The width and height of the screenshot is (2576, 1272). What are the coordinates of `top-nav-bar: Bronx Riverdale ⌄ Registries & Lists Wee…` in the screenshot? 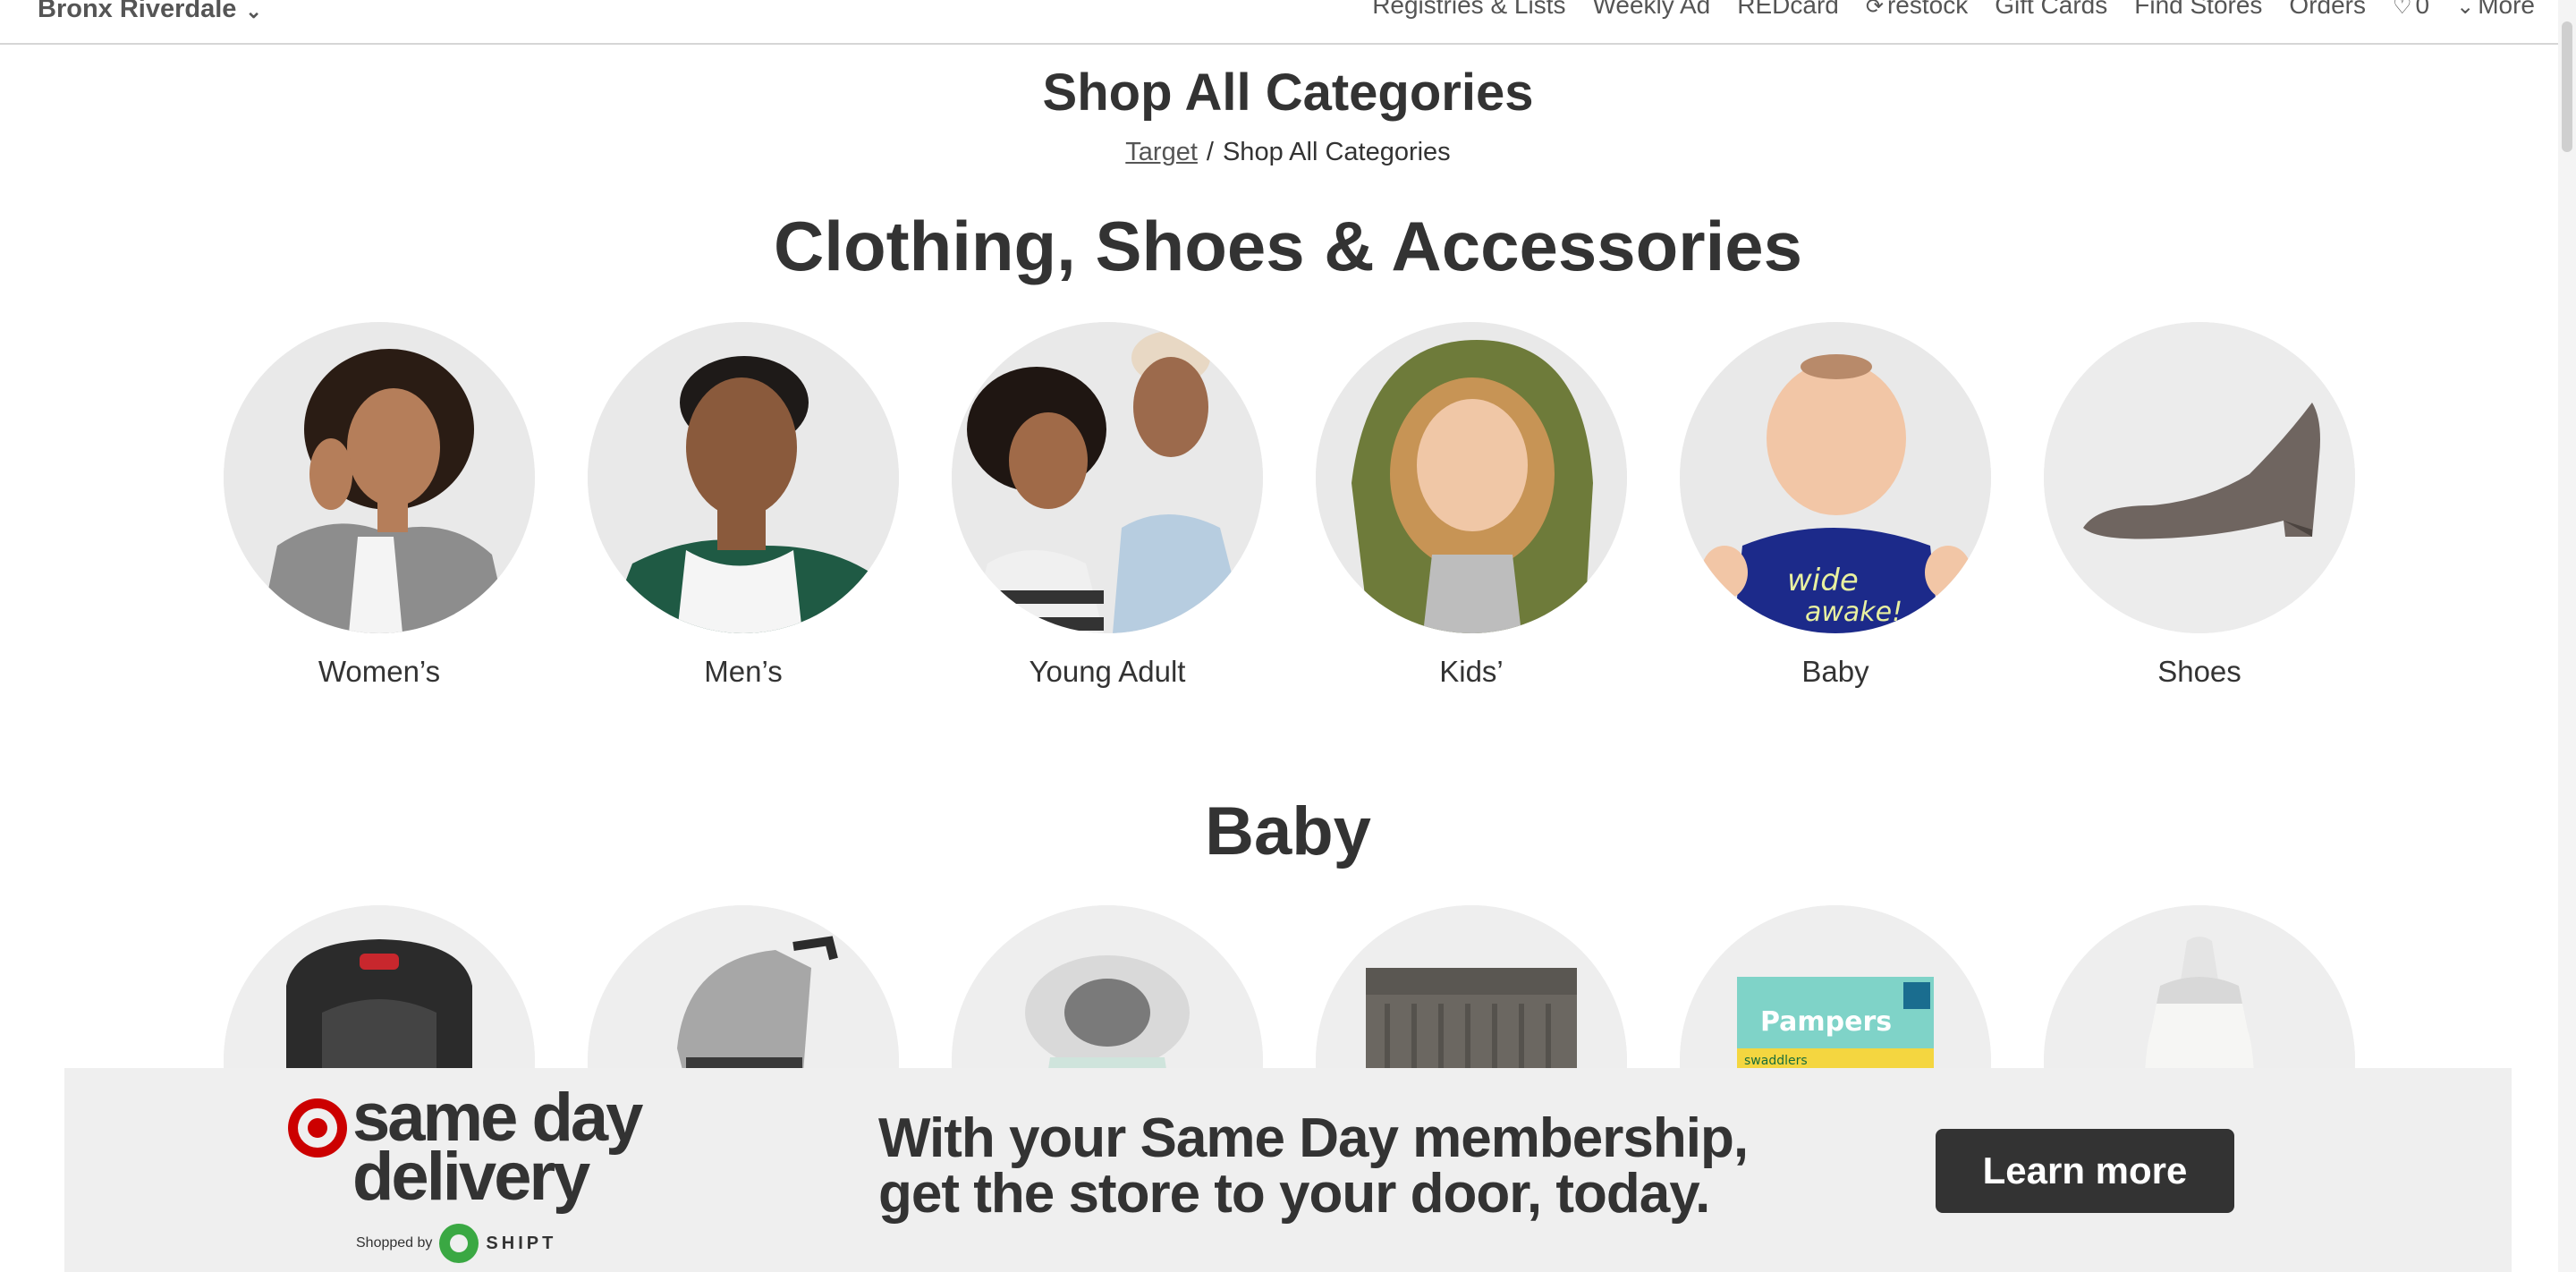 It's located at (1279, 22).